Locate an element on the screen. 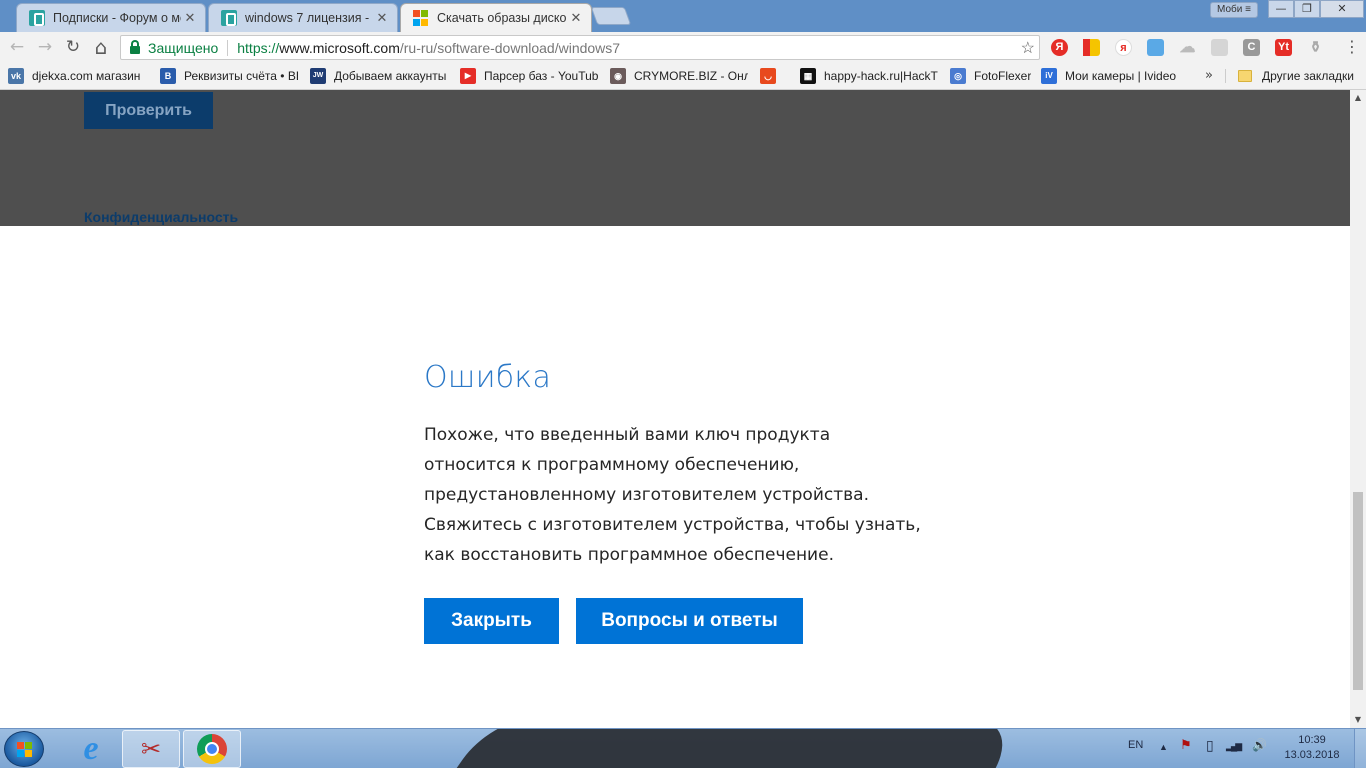 The width and height of the screenshot is (1366, 768). bookmark-label: FotoFlexer is located at coordinates (1003, 76).